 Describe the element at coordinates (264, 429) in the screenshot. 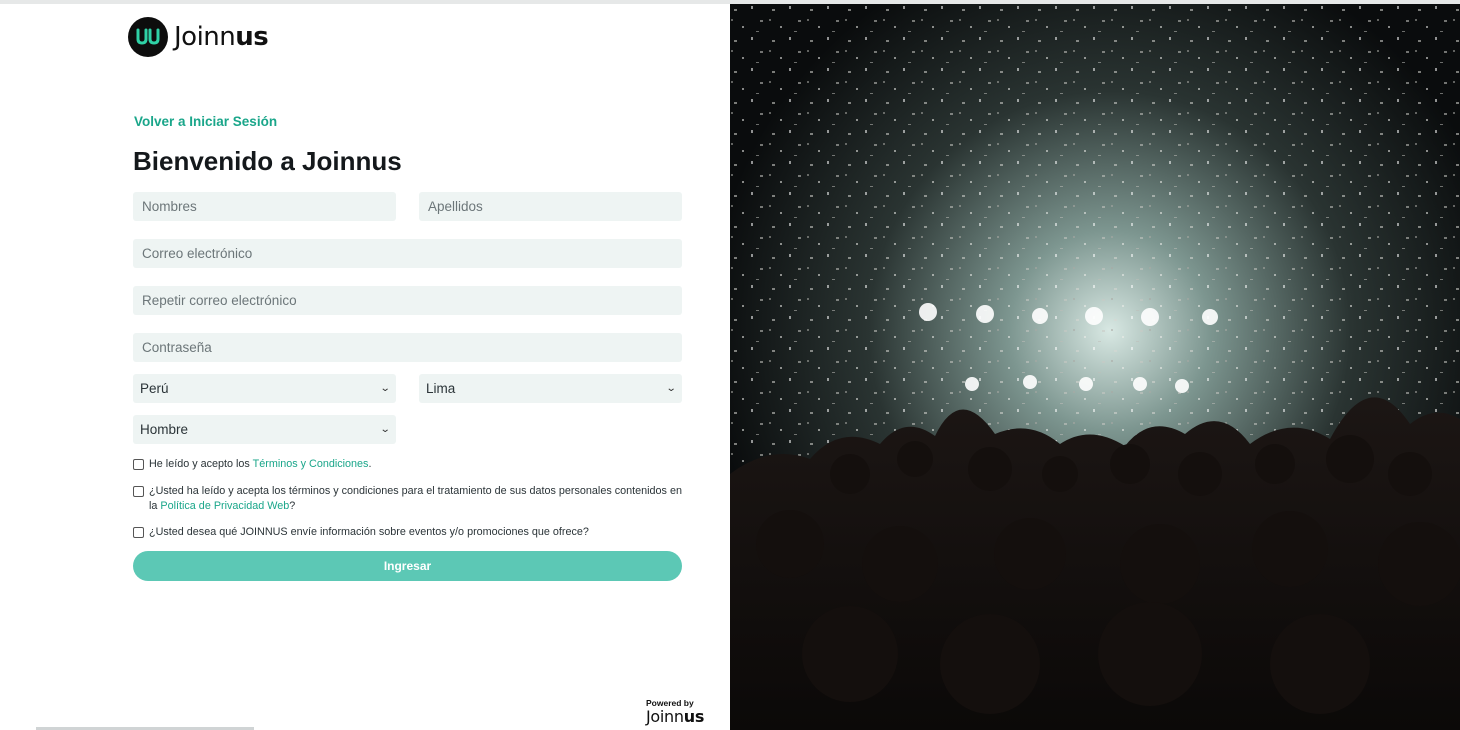

I see `gender-select: Hombre ⌄` at that location.